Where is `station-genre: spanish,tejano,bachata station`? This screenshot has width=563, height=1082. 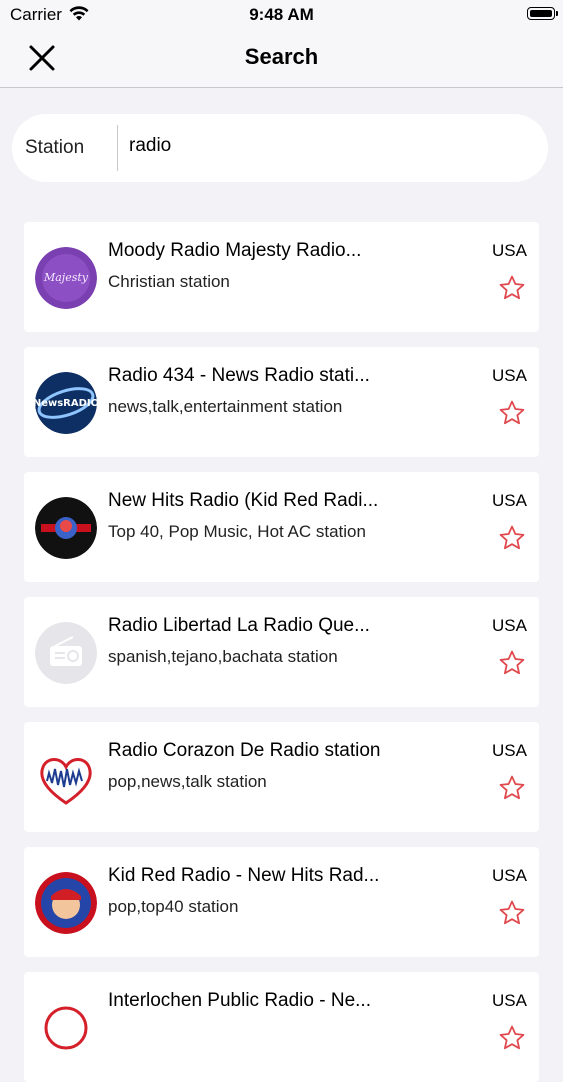 station-genre: spanish,tejano,bachata station is located at coordinates (223, 656).